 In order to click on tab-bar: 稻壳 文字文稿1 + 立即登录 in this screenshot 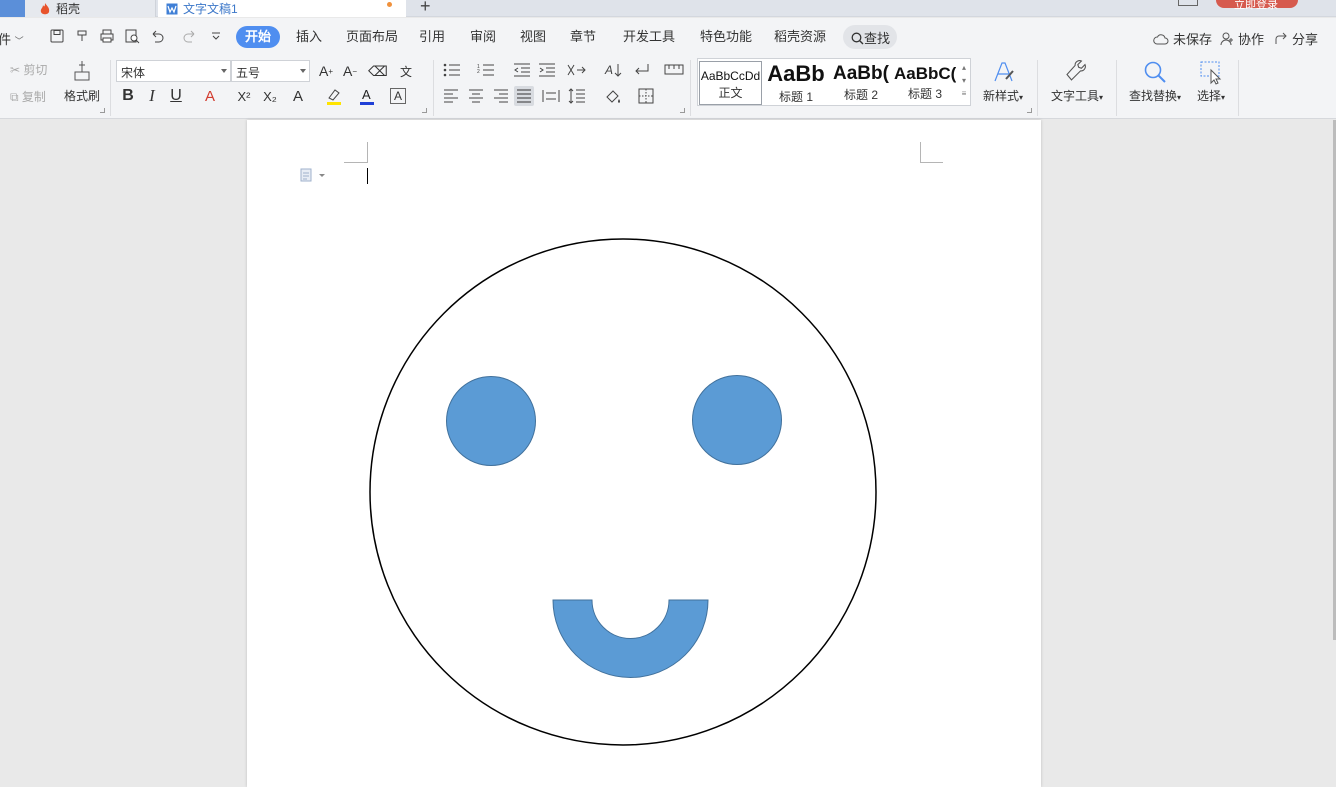, I will do `click(668, 8)`.